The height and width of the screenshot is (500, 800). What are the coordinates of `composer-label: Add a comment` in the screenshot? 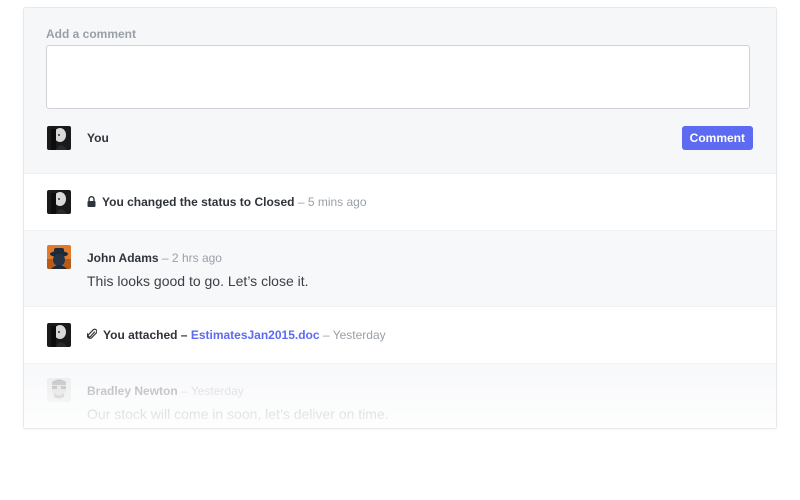 It's located at (91, 34).